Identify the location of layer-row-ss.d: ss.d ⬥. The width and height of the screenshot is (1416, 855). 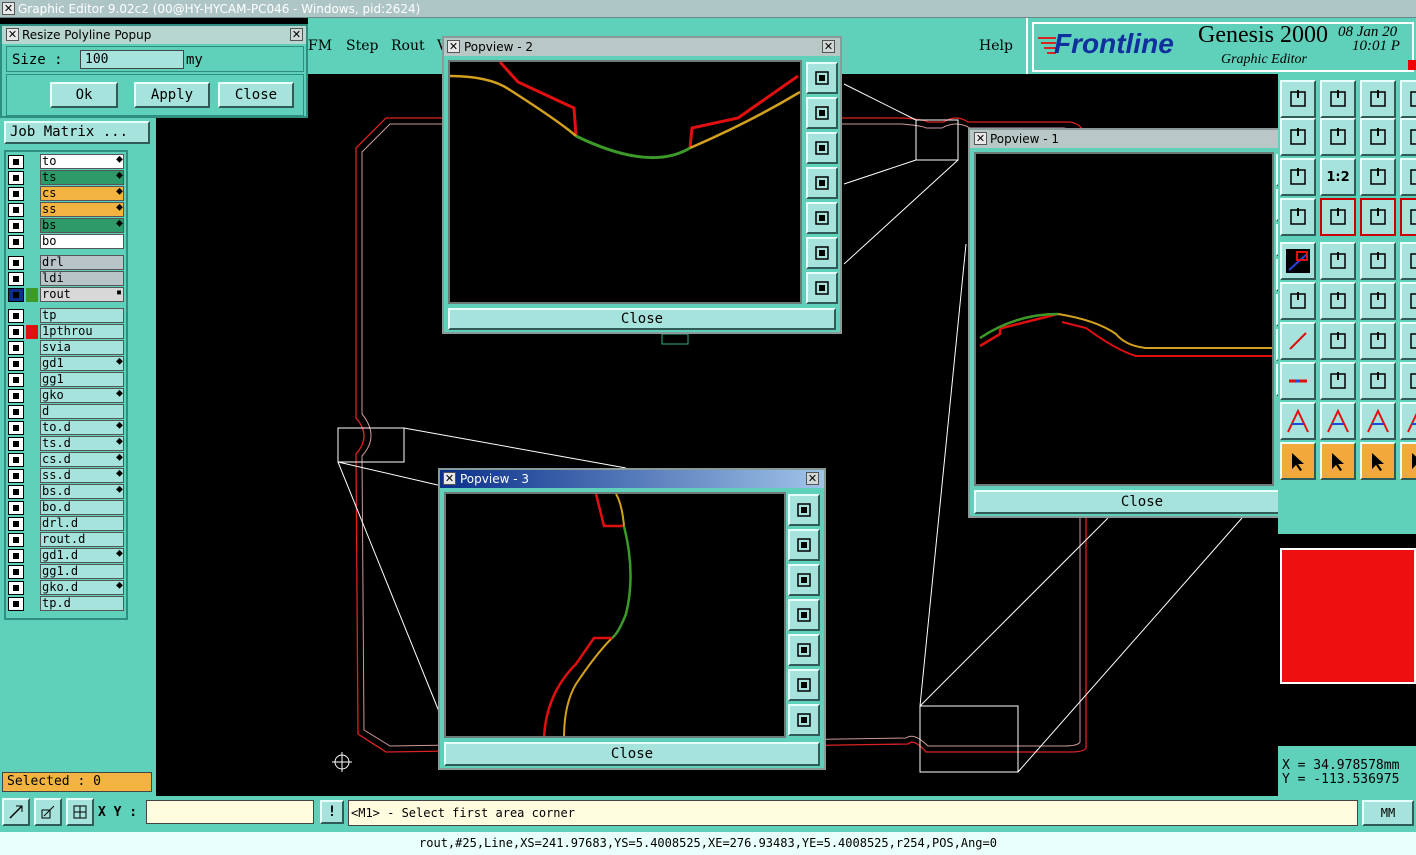
(66, 475).